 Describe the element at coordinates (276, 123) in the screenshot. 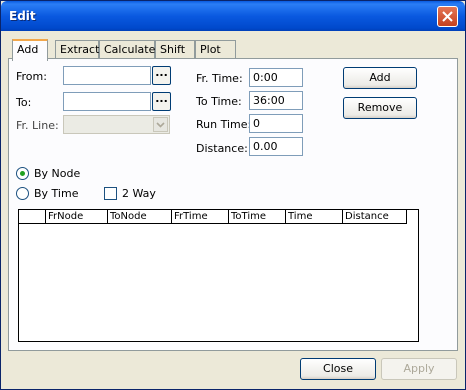

I see `run-time-input: 0` at that location.